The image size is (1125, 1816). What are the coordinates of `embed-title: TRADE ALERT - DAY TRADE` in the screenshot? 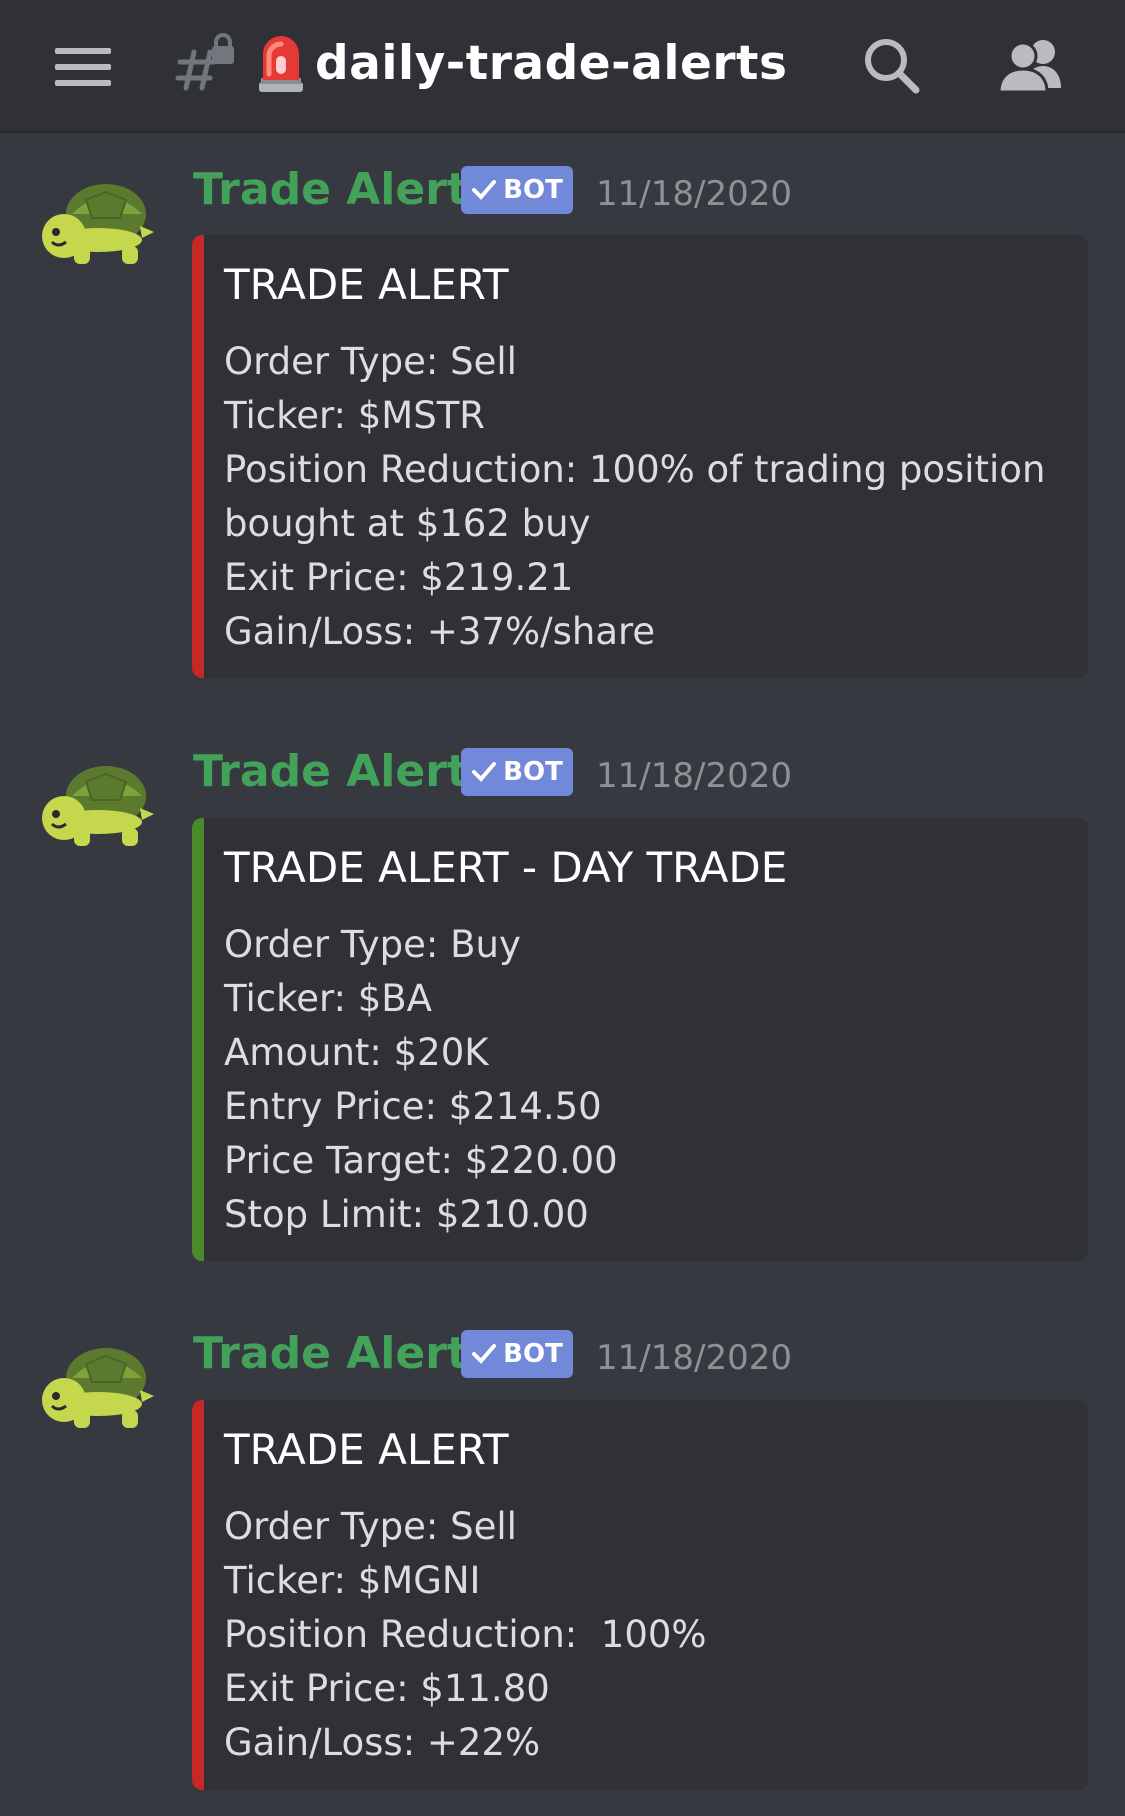 It's located at (506, 867).